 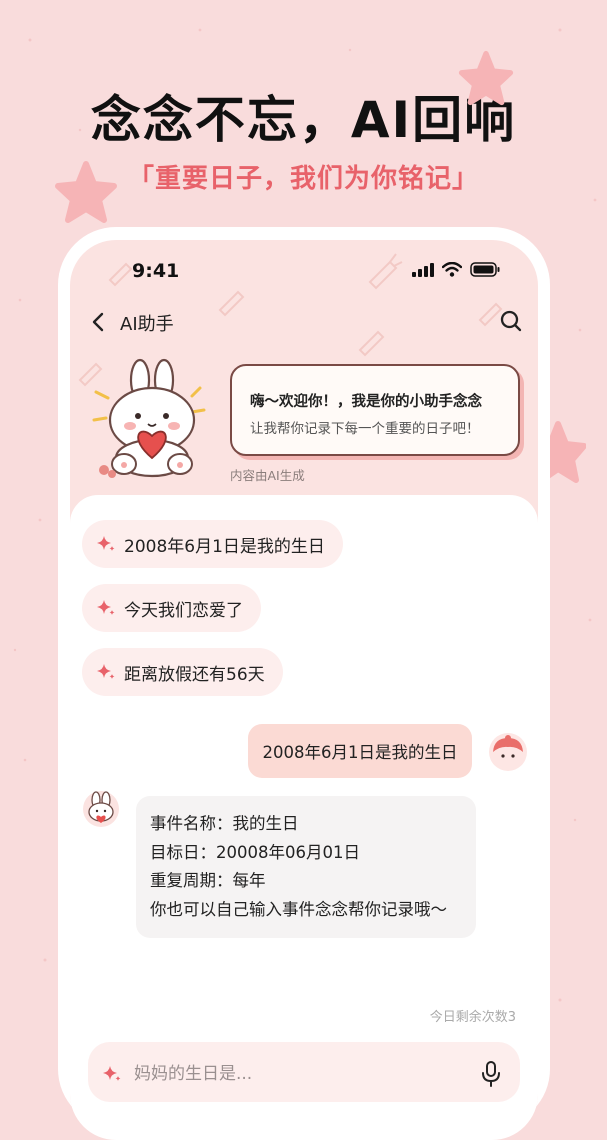 What do you see at coordinates (224, 823) in the screenshot?
I see `reply-line: 事件名称：我的生日` at bounding box center [224, 823].